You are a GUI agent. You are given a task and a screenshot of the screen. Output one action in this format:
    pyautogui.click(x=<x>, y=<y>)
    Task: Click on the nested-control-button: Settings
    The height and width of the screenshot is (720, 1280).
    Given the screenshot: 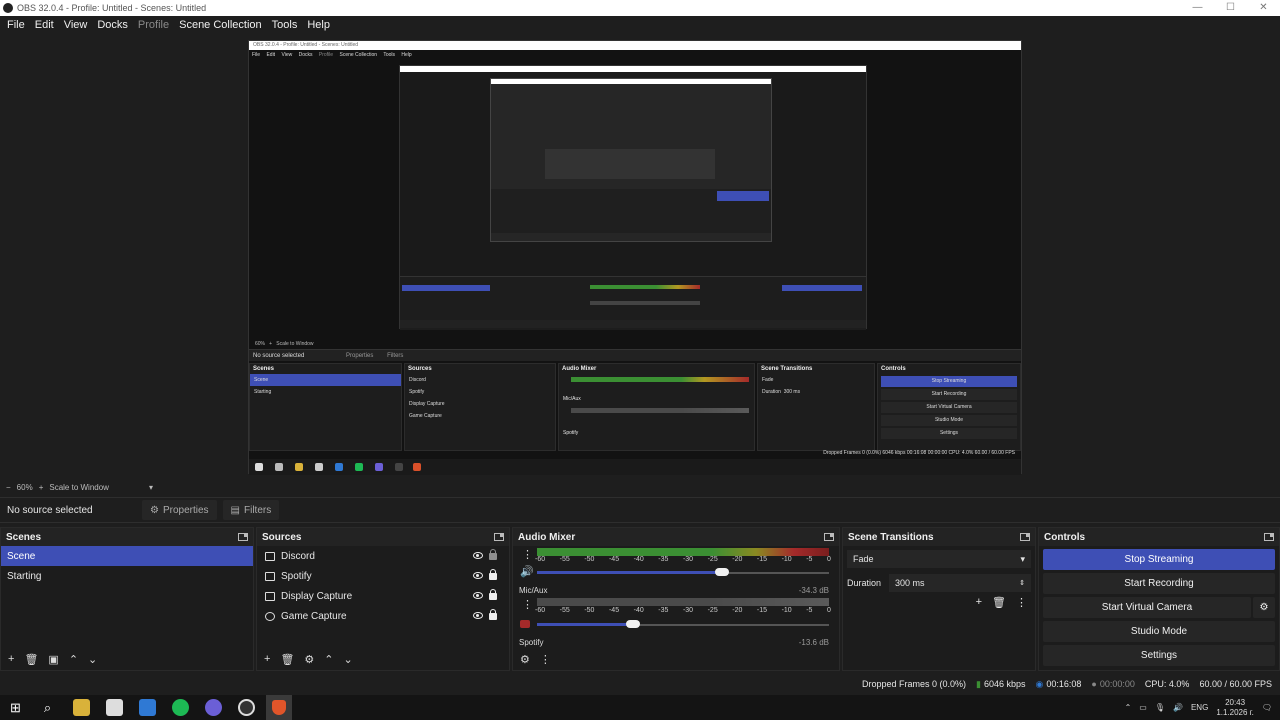 What is the action you would take?
    pyautogui.click(x=949, y=433)
    